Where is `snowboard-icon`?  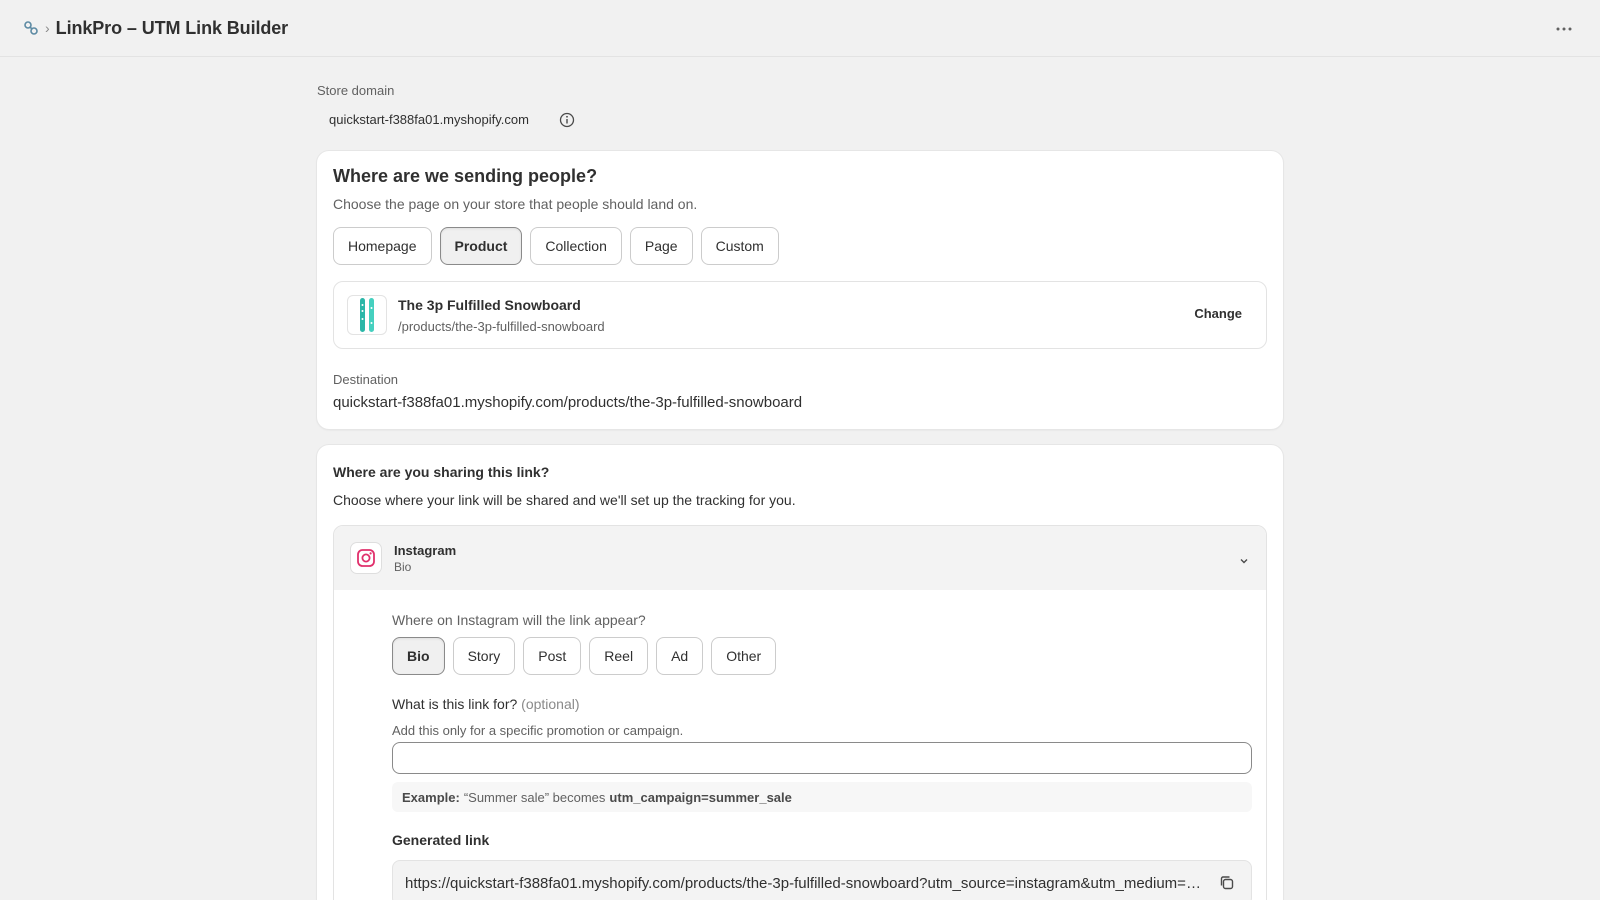
snowboard-icon is located at coordinates (367, 315).